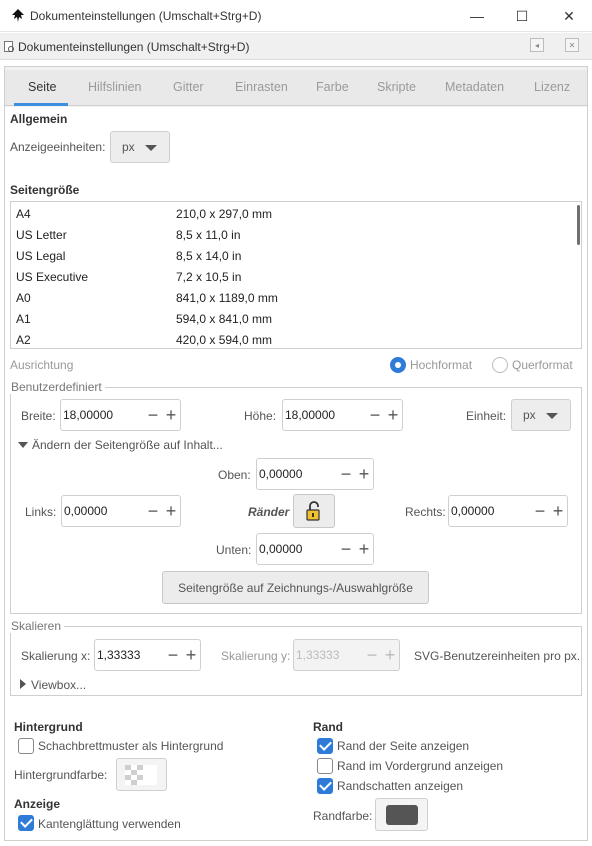  I want to click on top-margin-label: Oben:, so click(234, 475).